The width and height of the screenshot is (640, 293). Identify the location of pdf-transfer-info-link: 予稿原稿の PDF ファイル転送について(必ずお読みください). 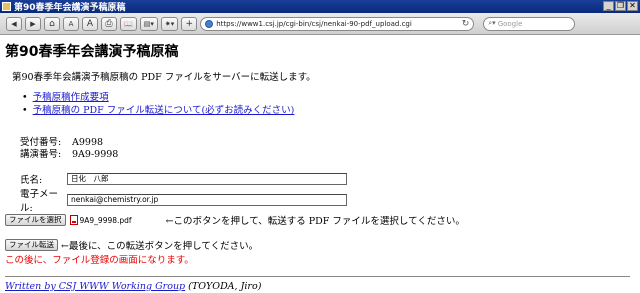
(164, 110).